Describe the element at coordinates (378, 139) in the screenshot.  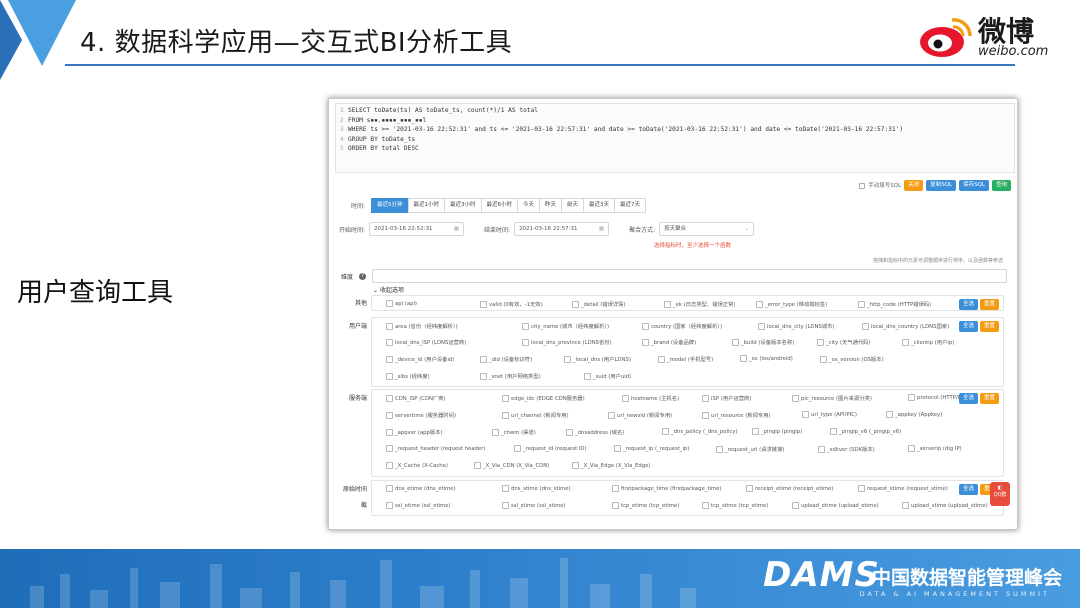
I see `sql-line: 4 GROUP BY toDate_ts` at that location.